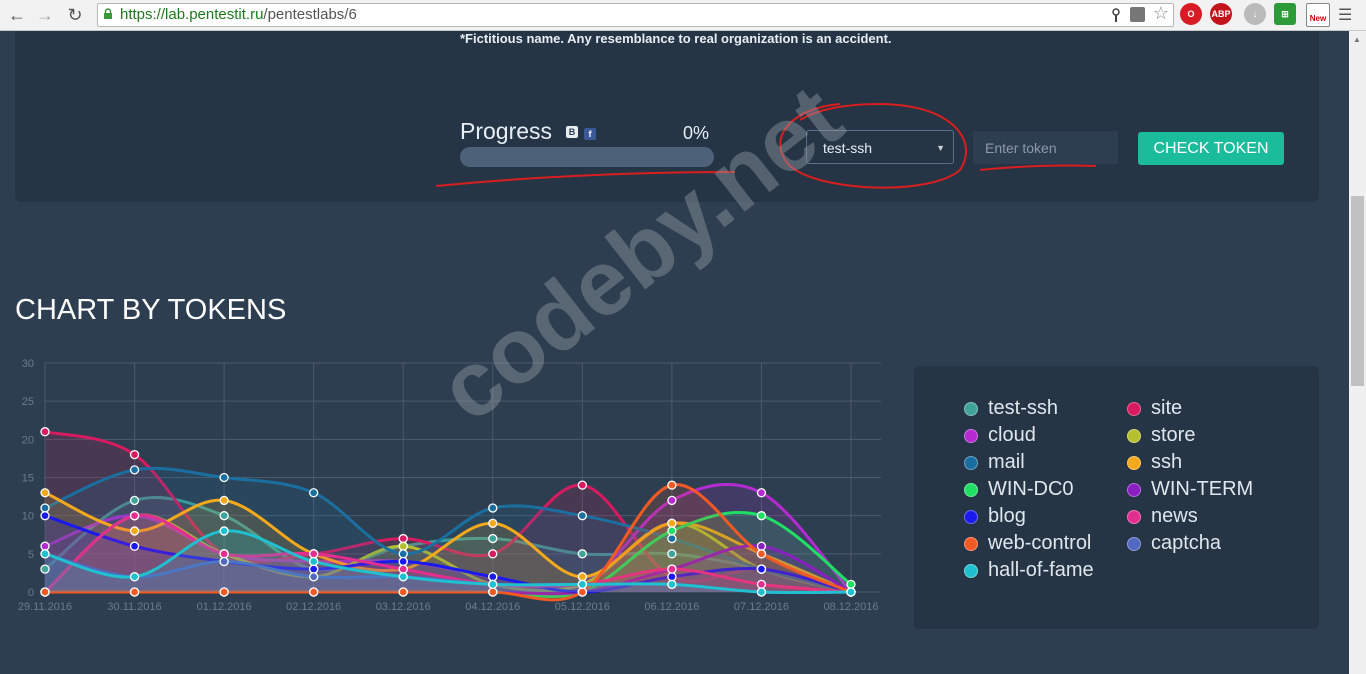  I want to click on legend-label: WIN-TERM, so click(1202, 489).